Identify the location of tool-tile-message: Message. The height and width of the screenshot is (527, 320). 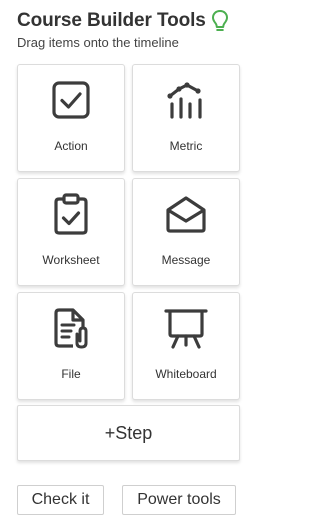
(186, 232).